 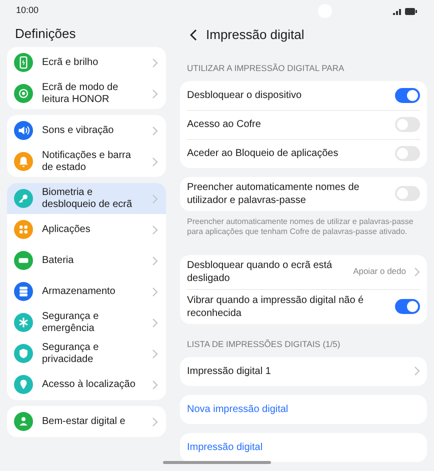 I want to click on signal-icon, so click(x=398, y=11).